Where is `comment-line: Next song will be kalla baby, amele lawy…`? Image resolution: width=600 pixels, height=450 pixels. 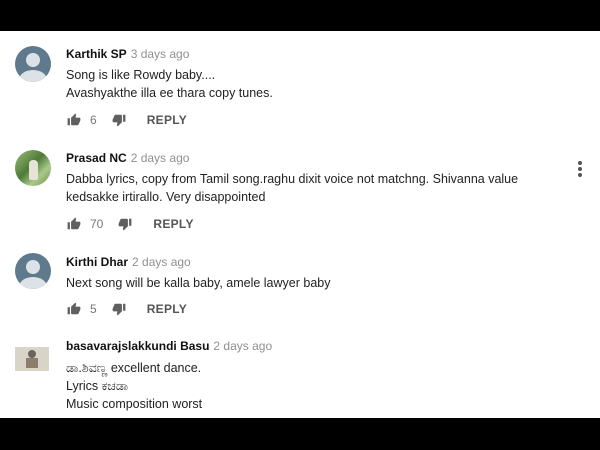 comment-line: Next song will be kalla baby, amele lawy… is located at coordinates (198, 283).